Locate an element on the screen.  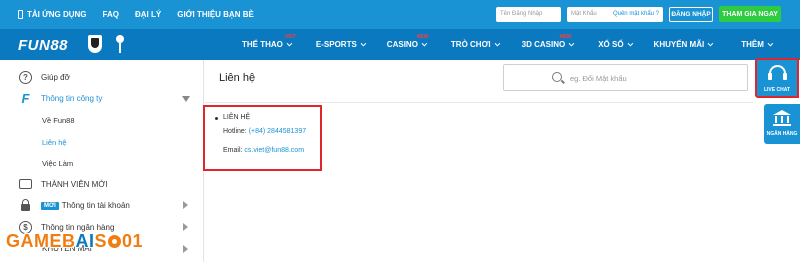
contact-heading: LIÊN HỆ is located at coordinates (237, 117).